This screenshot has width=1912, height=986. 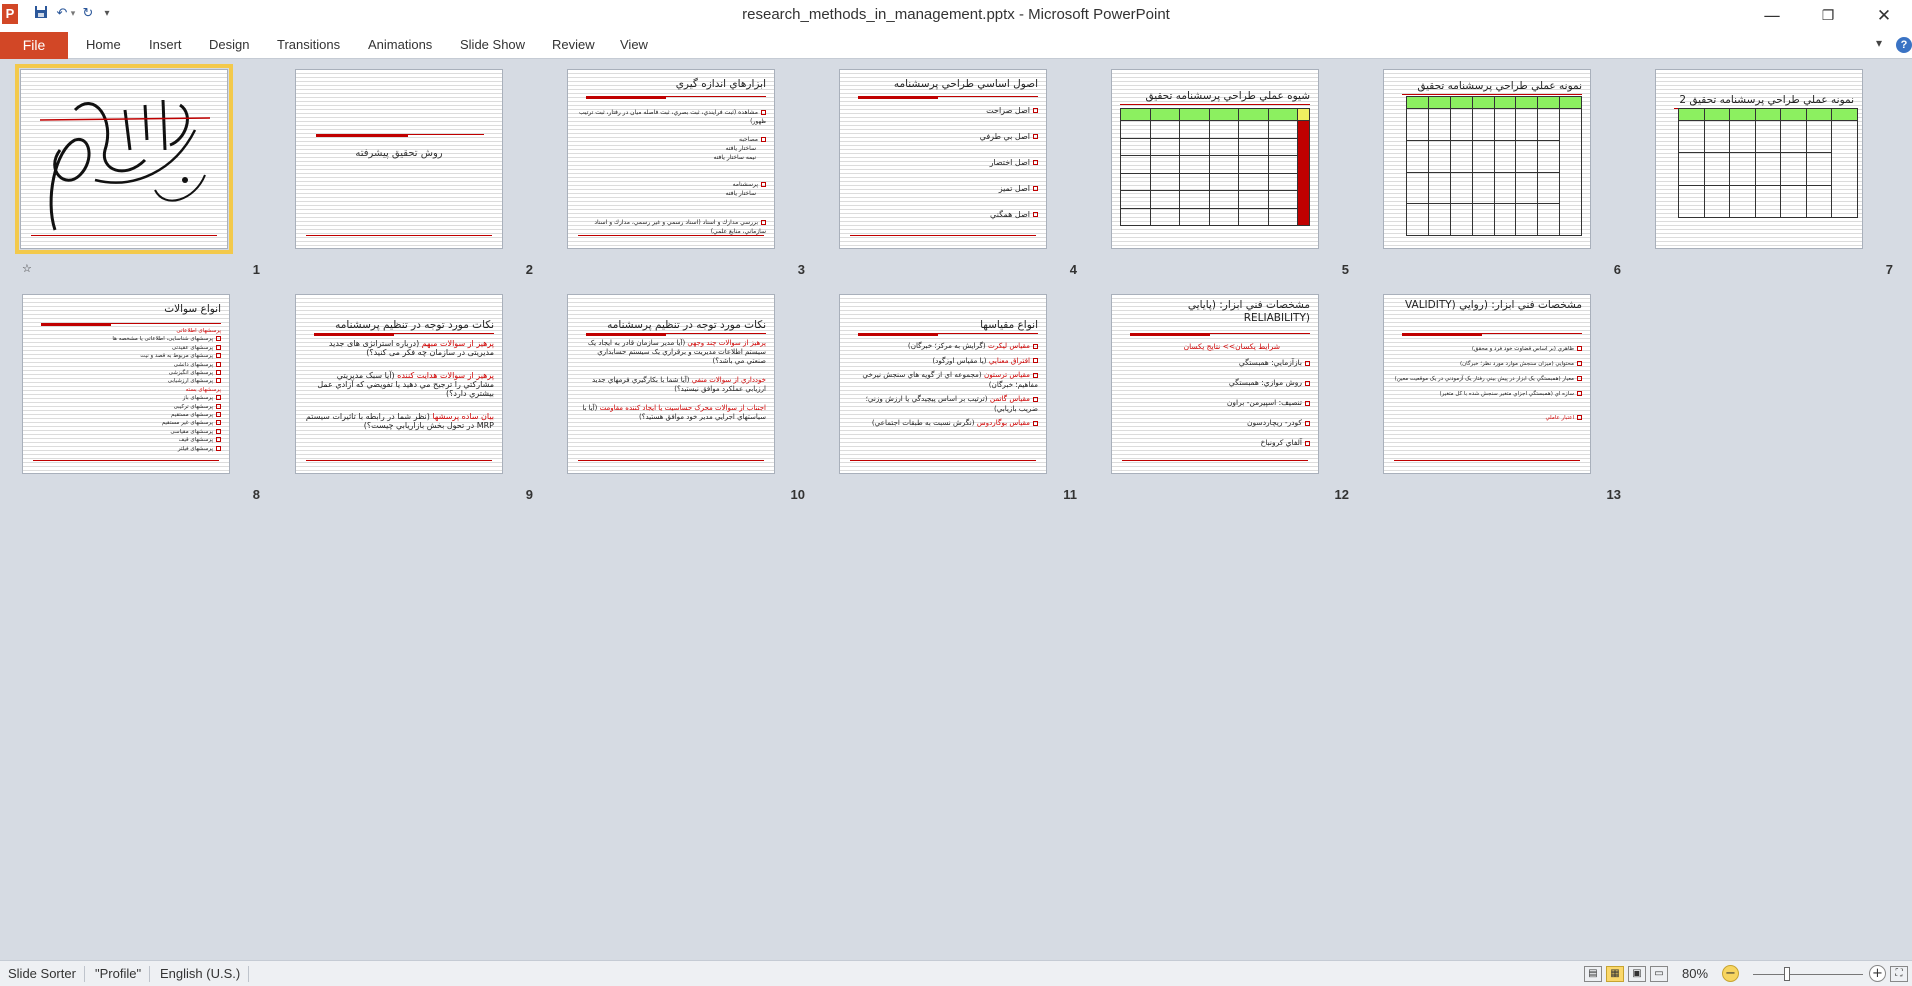 I want to click on slide-title: انواع سوالات, so click(x=192, y=309).